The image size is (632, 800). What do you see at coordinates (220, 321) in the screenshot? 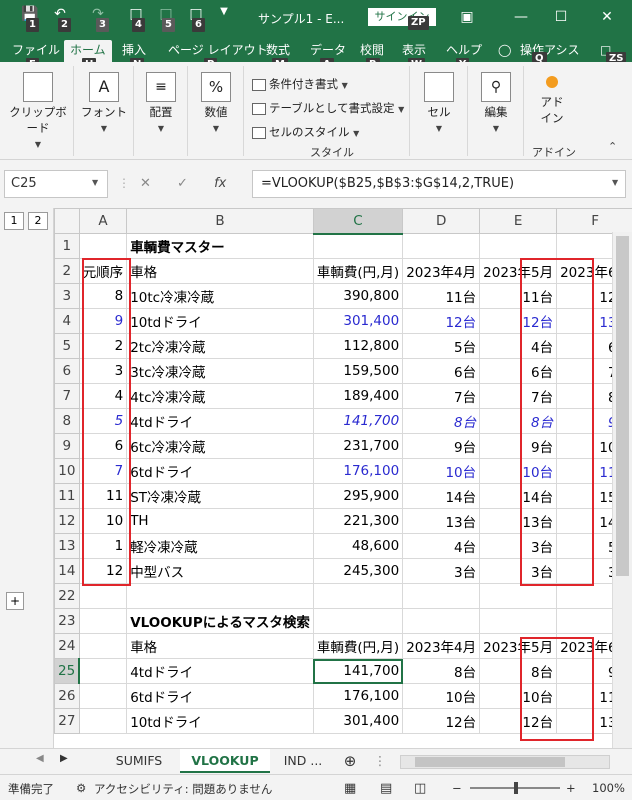
I see `cell-b4: 10tdドライ` at bounding box center [220, 321].